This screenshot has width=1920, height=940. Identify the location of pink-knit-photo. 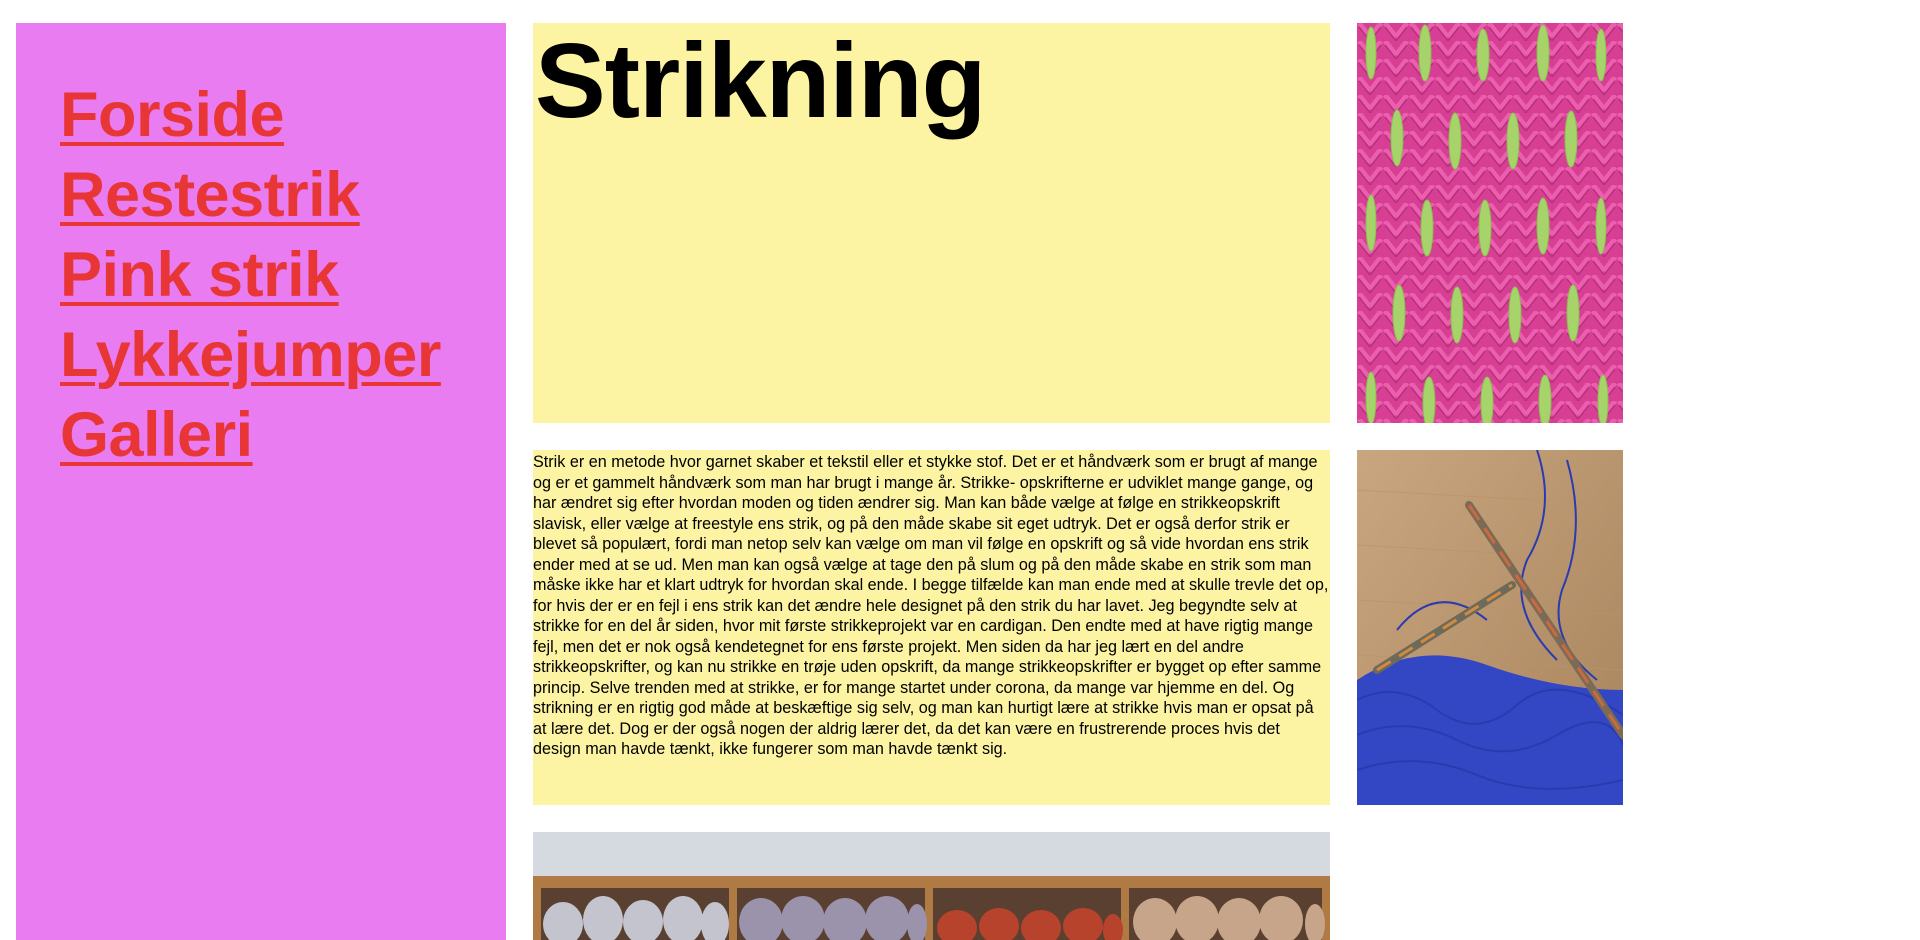
(1490, 223).